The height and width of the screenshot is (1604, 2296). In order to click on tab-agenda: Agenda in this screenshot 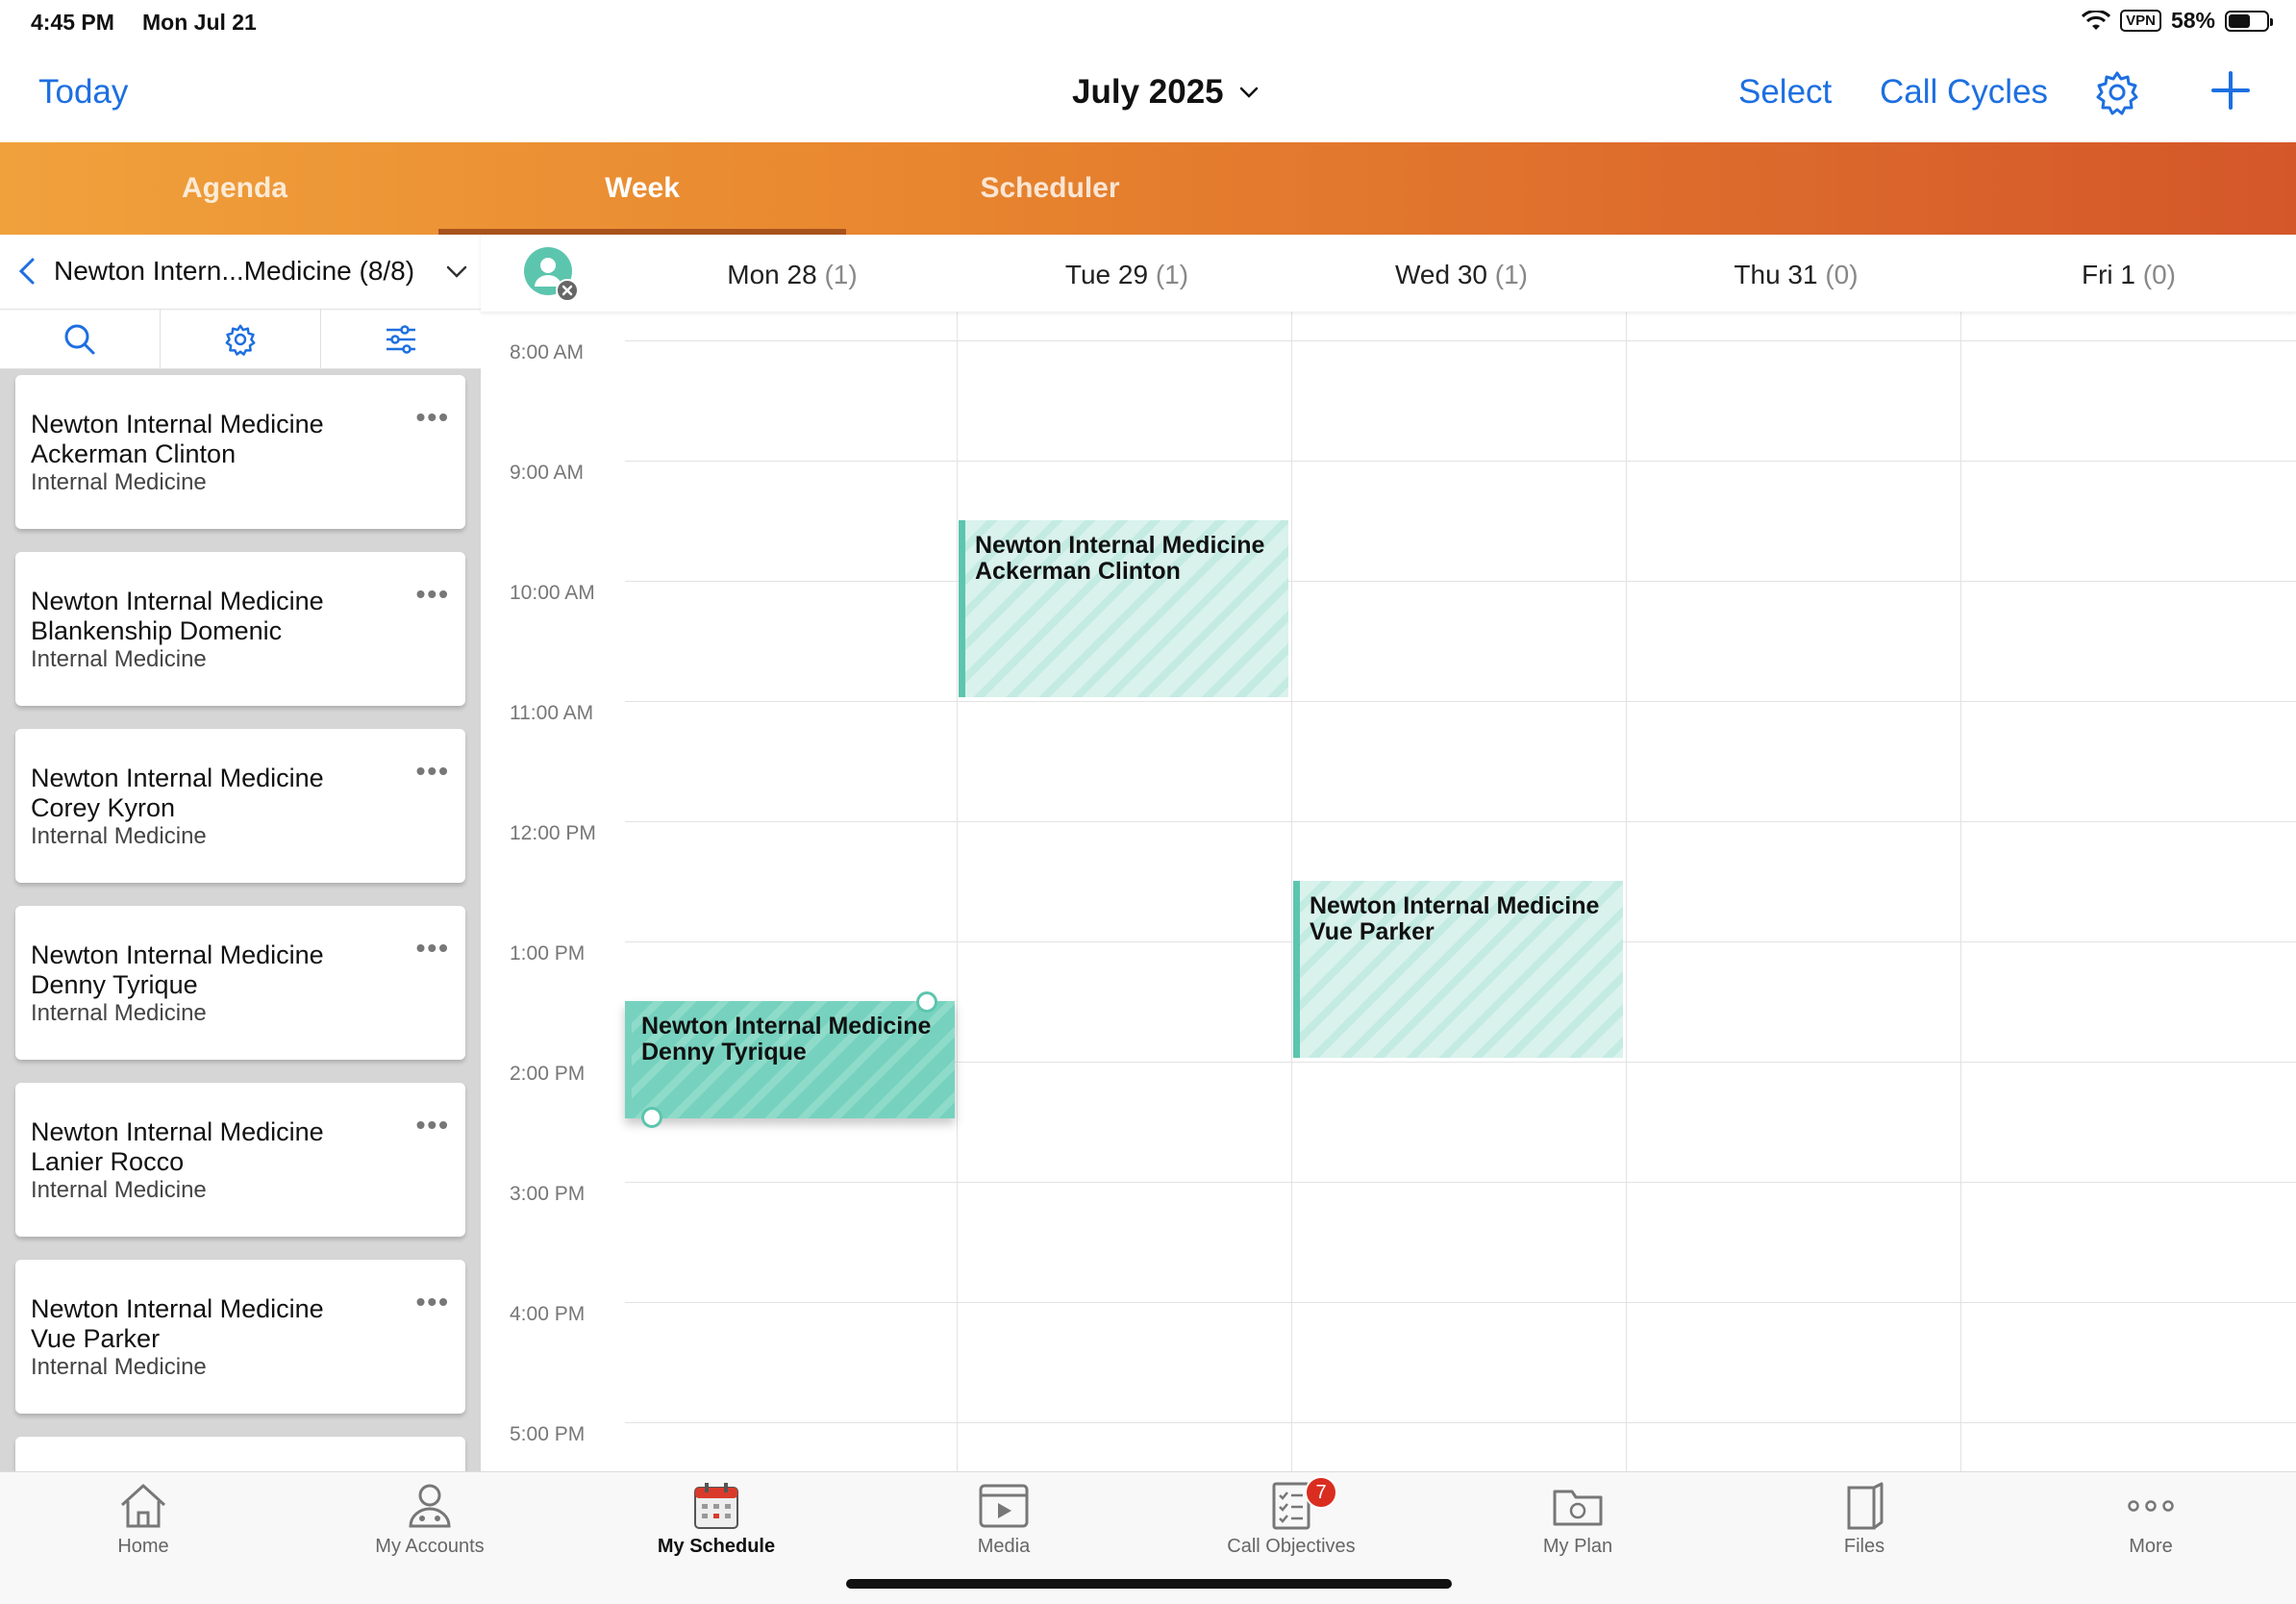, I will do `click(234, 188)`.